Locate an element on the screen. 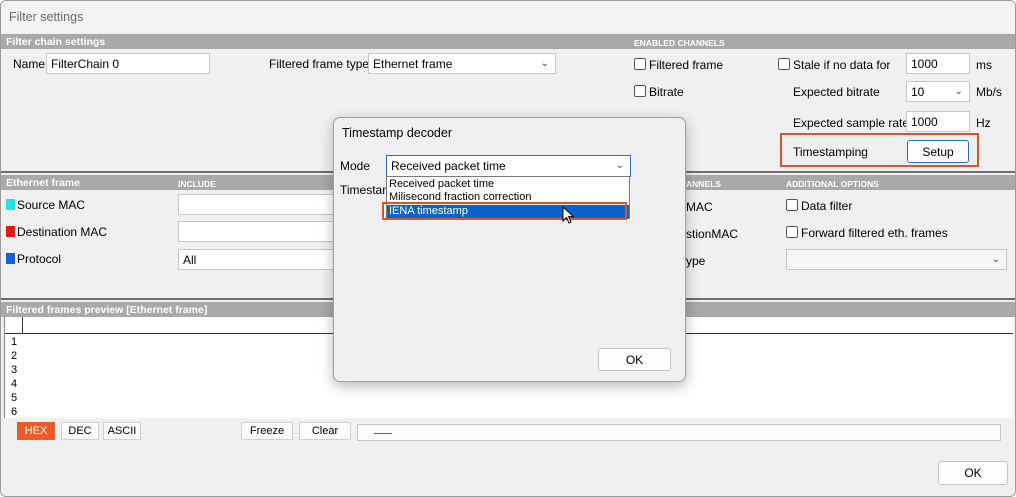 The image size is (1016, 497). name-label: Name is located at coordinates (29, 64).